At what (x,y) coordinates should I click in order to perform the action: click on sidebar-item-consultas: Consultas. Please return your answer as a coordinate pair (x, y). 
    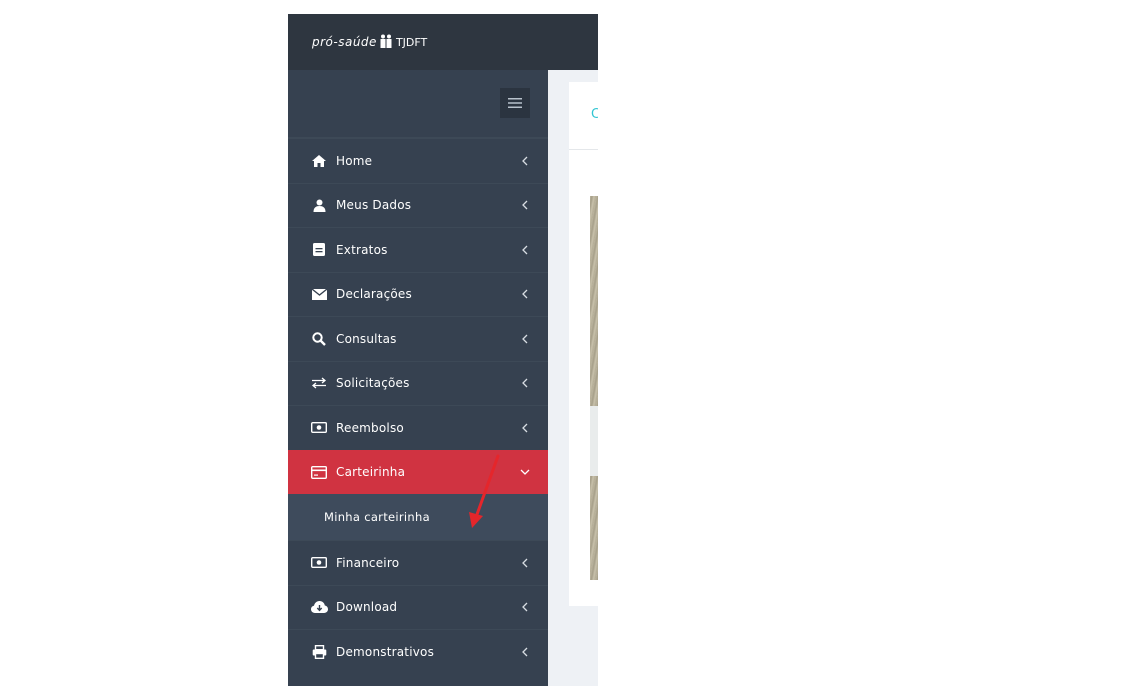
    Looking at the image, I should click on (418, 338).